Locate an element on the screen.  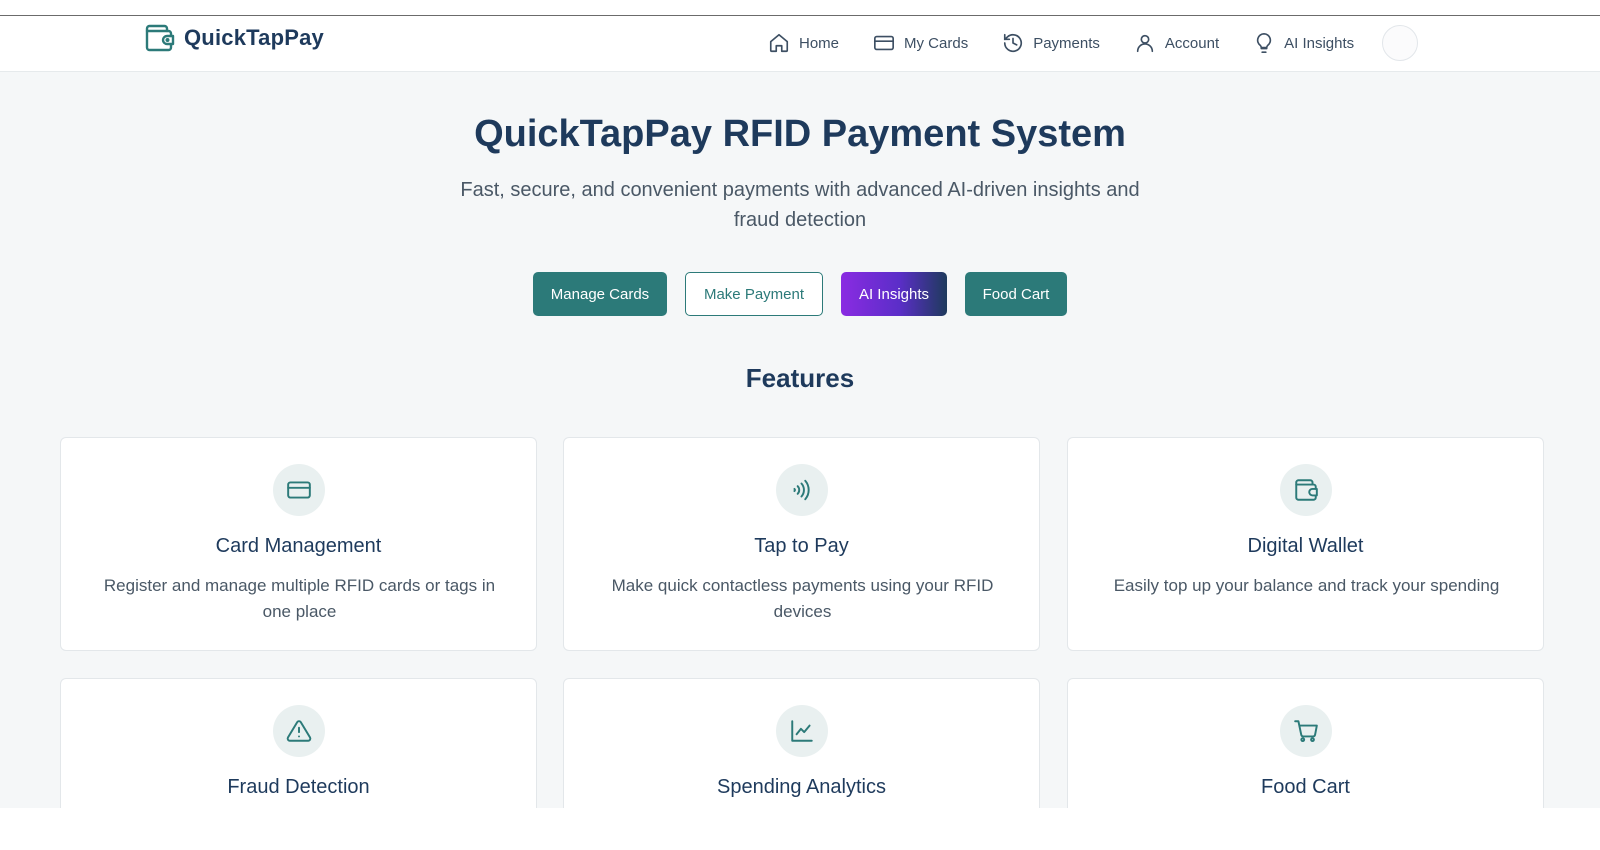
nav-item-payments: Payments is located at coordinates (1051, 43).